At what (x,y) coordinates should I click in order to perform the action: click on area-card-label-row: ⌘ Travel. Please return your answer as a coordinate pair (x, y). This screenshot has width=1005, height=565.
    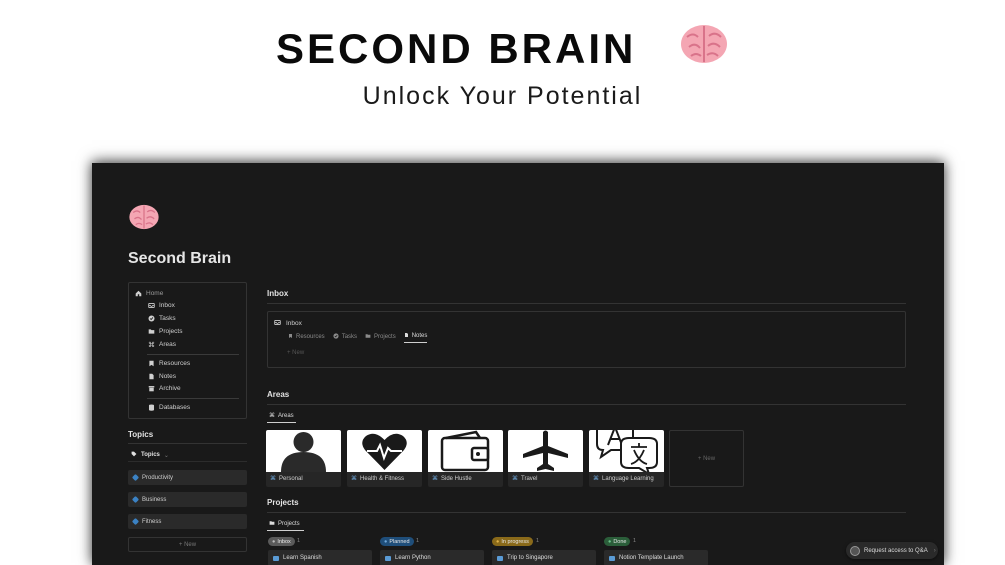
    Looking at the image, I should click on (524, 479).